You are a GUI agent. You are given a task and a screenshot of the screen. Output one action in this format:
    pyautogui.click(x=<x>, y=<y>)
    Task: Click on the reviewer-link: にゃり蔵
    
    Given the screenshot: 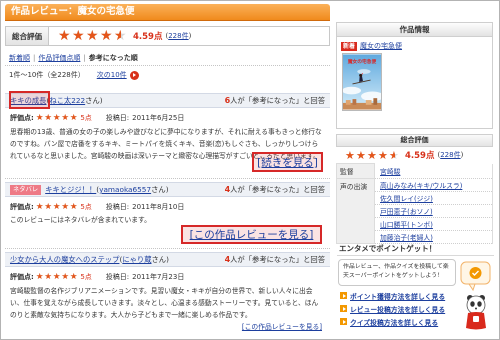 What is the action you would take?
    pyautogui.click(x=136, y=260)
    